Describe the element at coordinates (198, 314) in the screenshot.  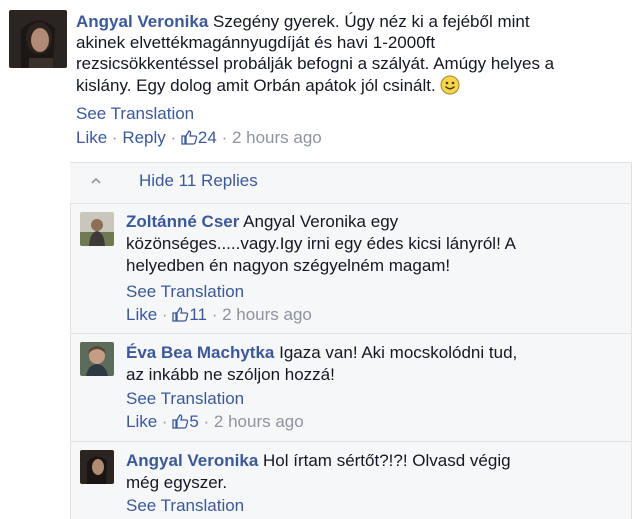
I see `like-count: 11` at that location.